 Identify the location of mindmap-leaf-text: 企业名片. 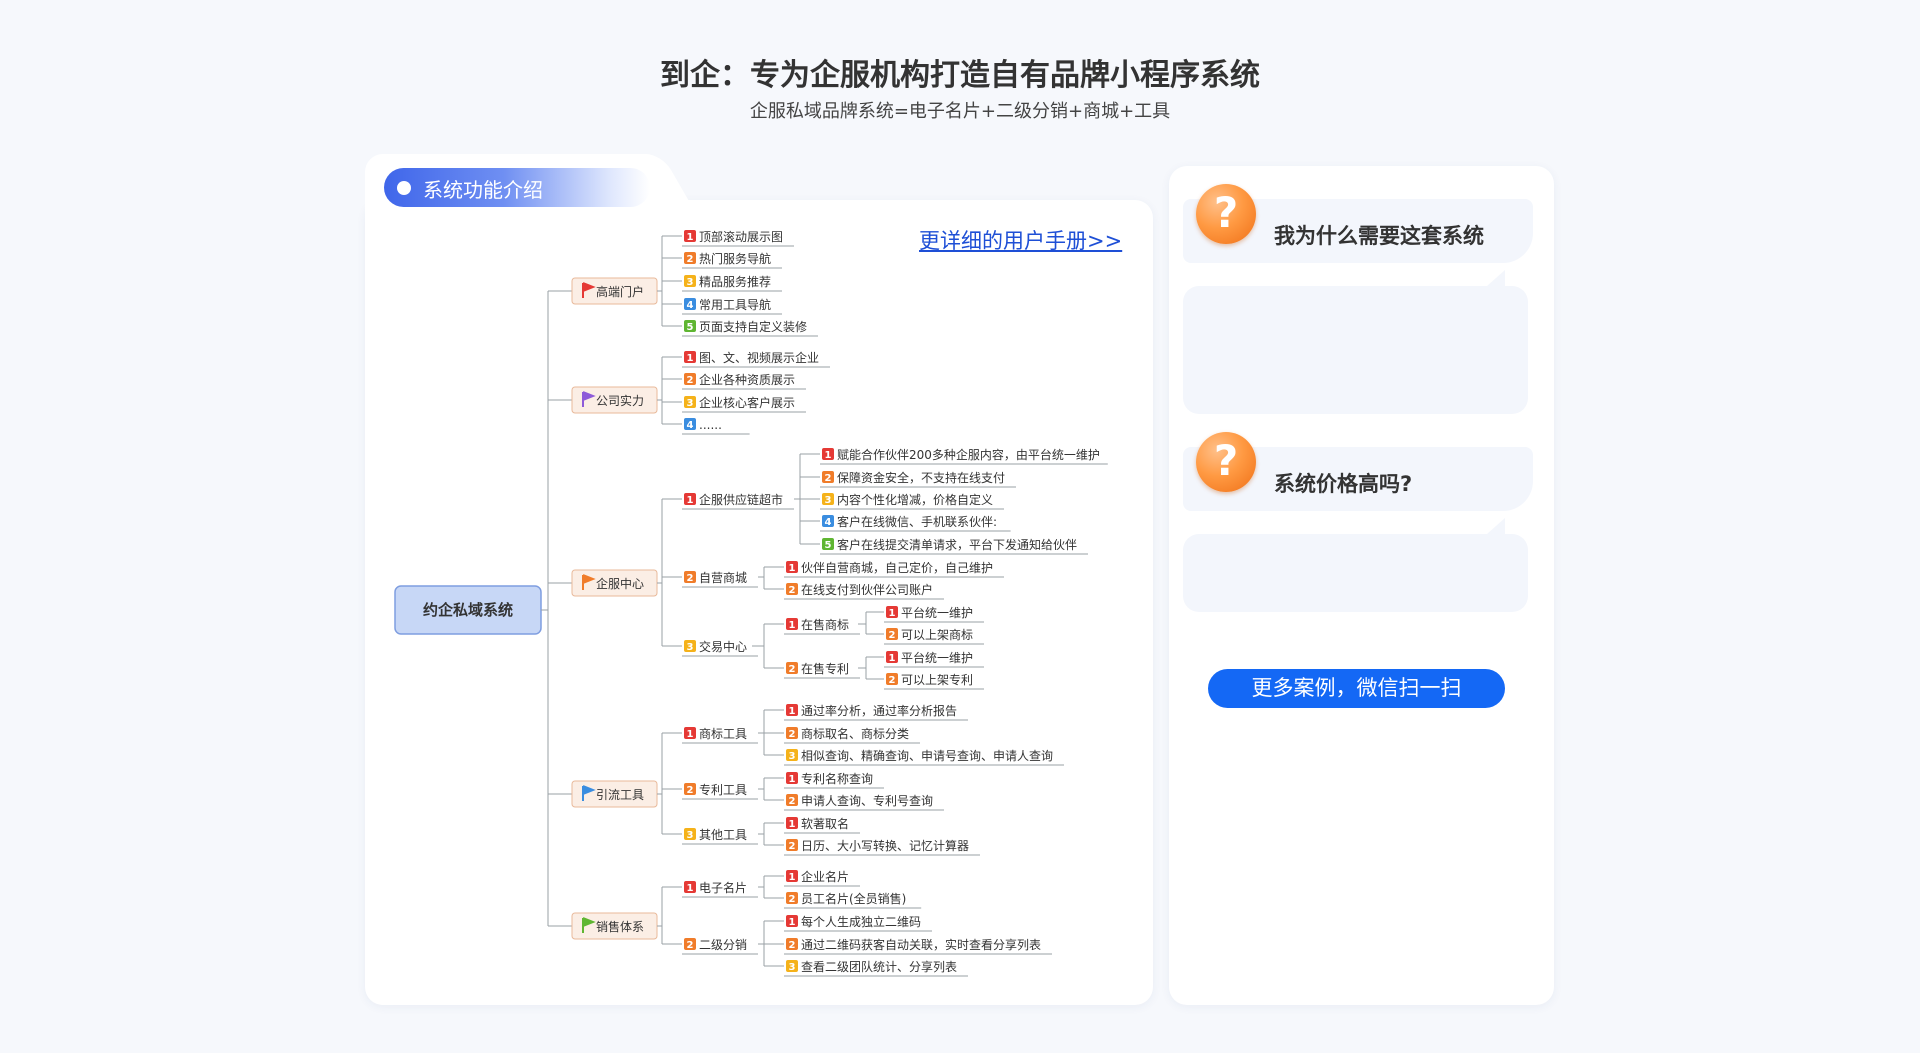
(825, 876).